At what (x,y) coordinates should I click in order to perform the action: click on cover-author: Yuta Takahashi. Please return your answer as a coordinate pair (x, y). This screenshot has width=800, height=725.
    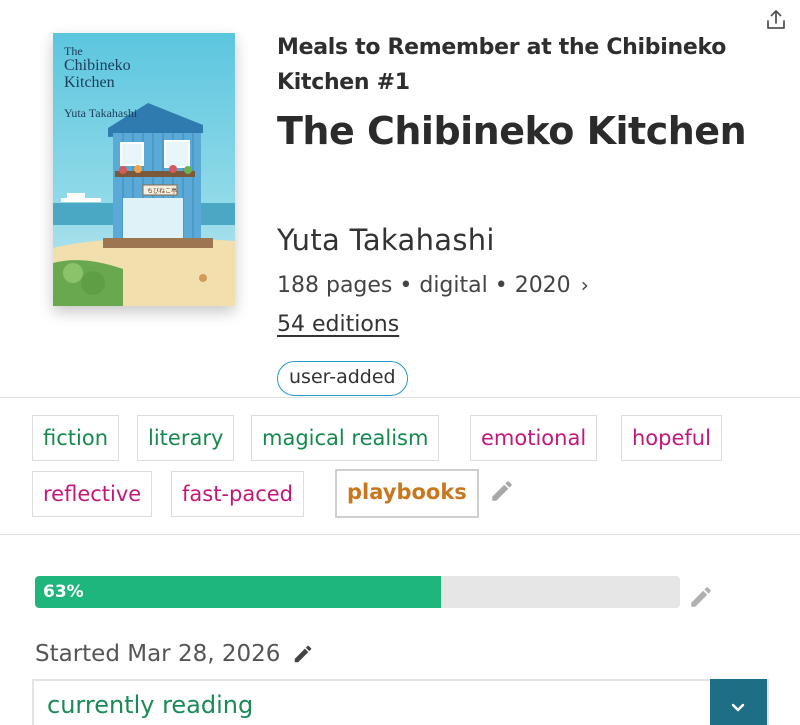
    Looking at the image, I should click on (101, 113).